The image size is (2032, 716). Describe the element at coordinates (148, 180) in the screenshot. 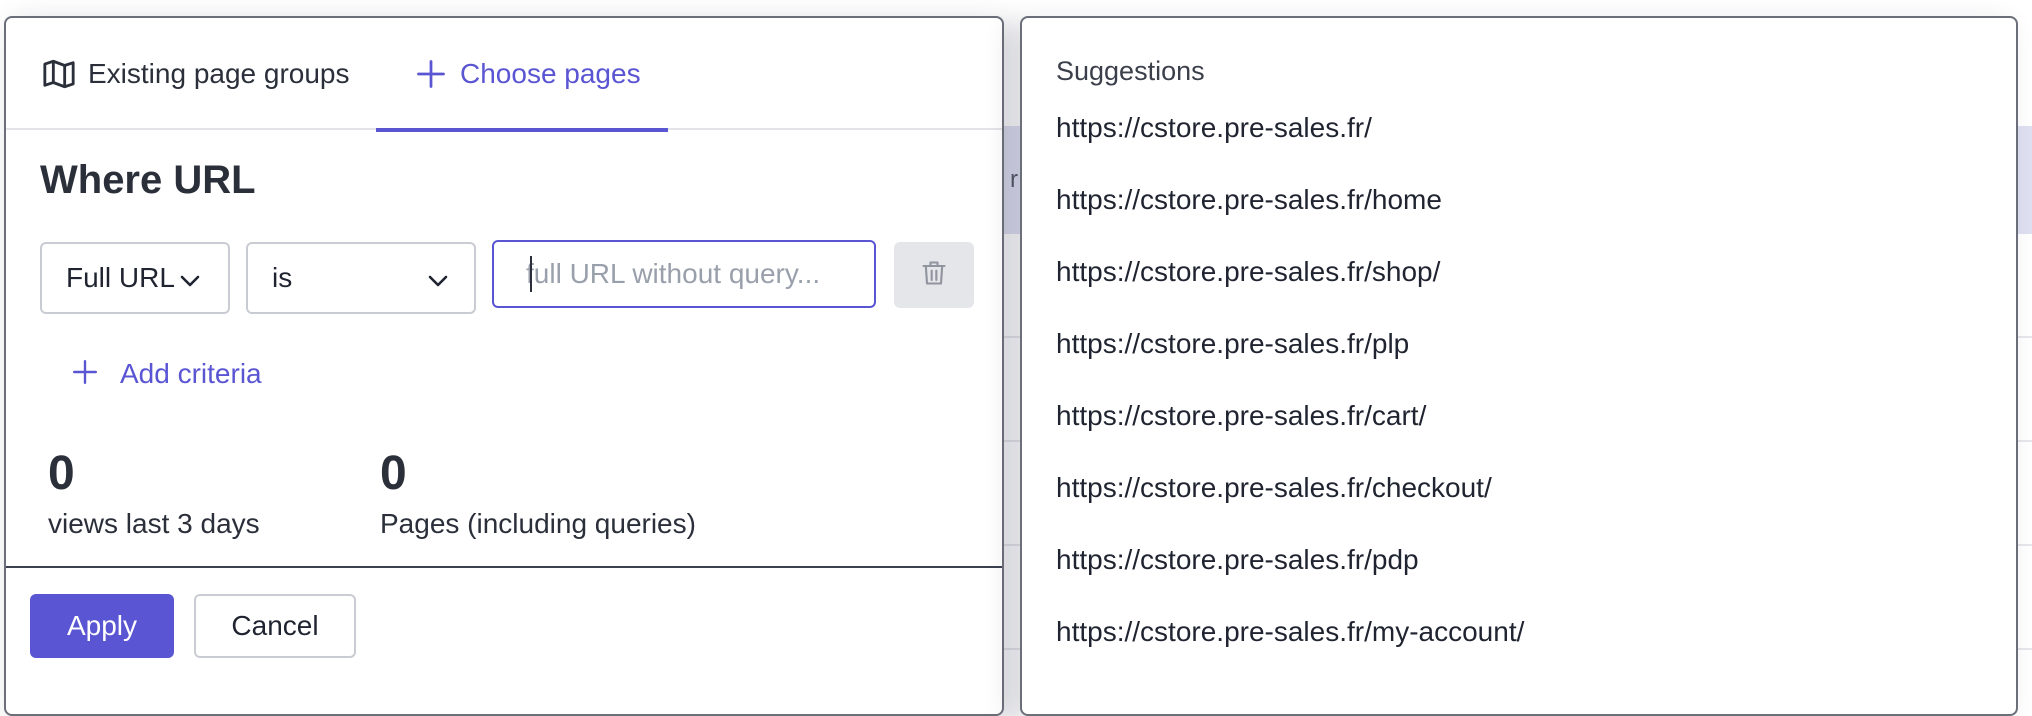

I see `criteria-title: Where URL` at that location.